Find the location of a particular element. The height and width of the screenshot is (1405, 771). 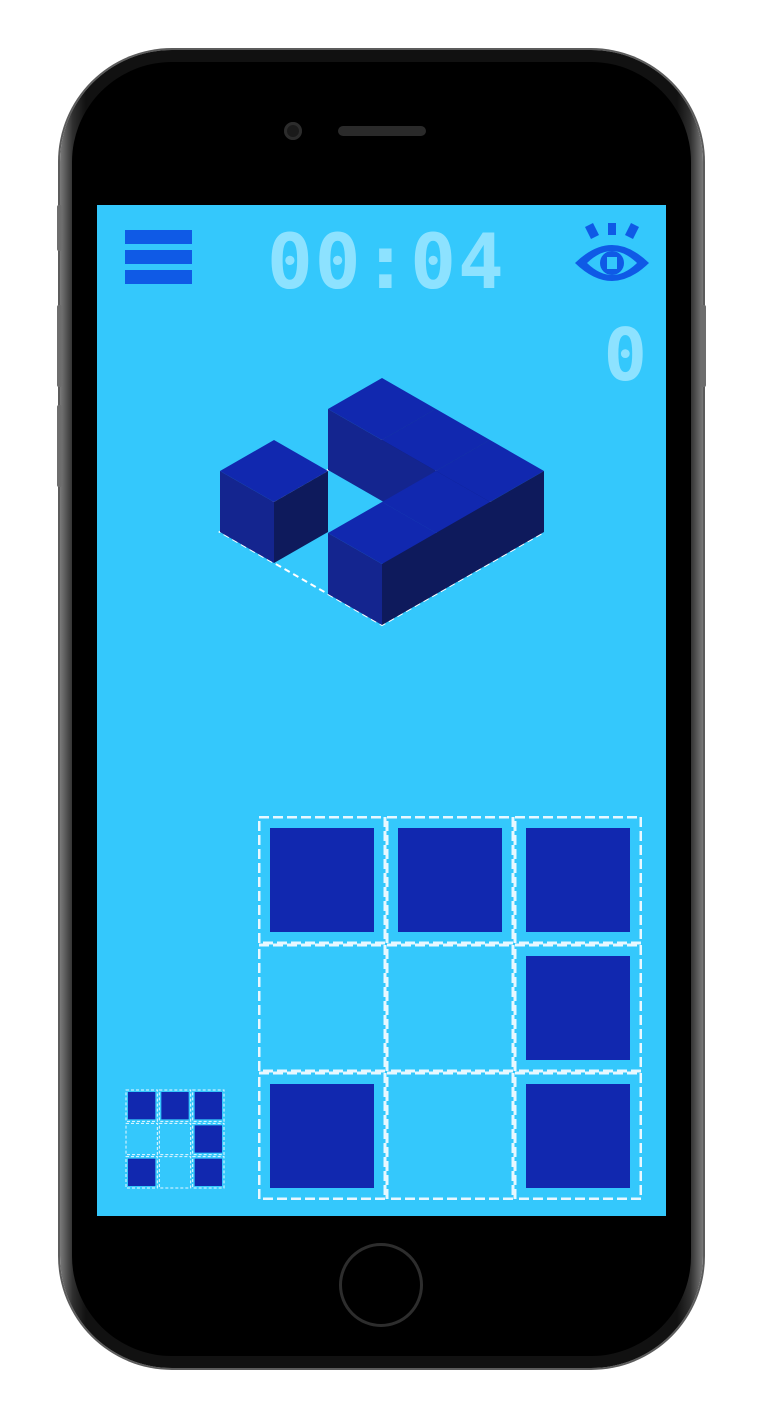

volume-down-button is located at coordinates (59, 446).